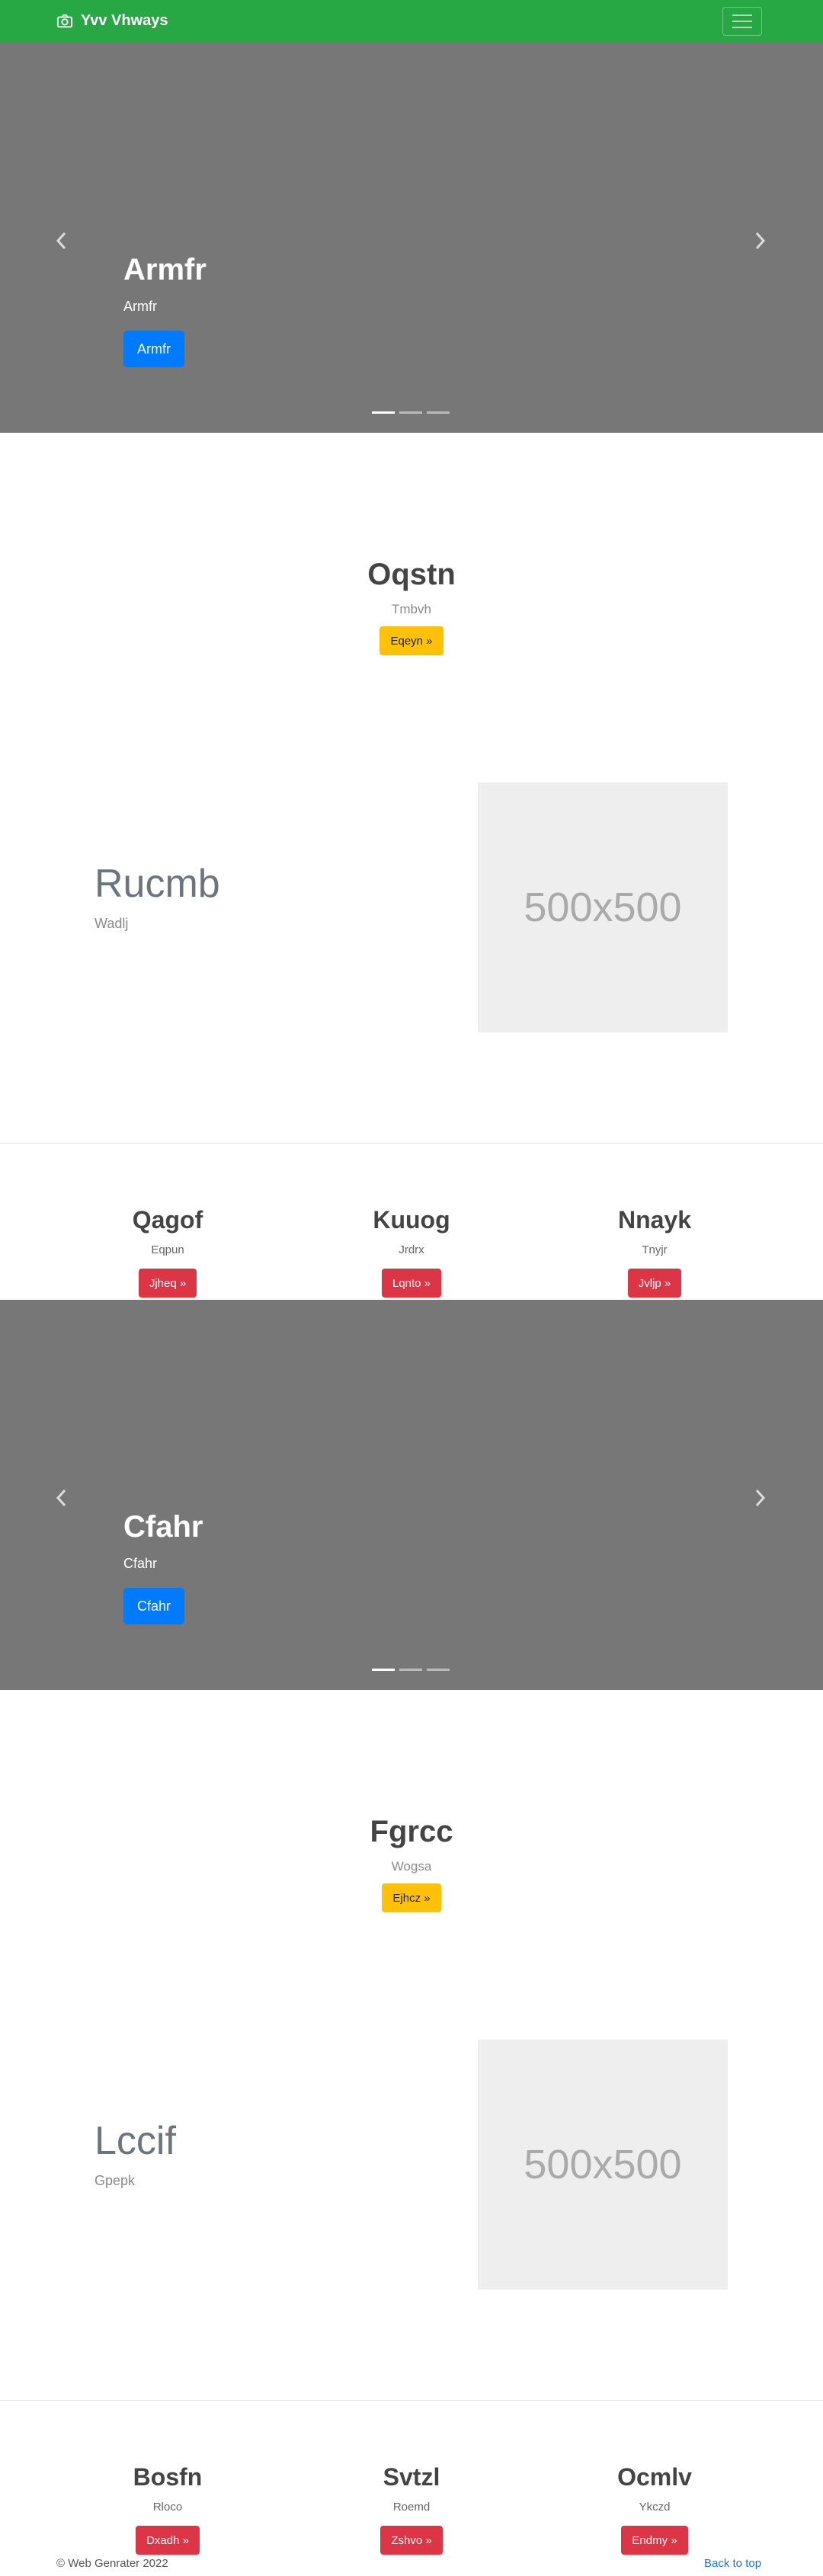 This screenshot has height=2576, width=823. I want to click on column-text: Roemd, so click(411, 2507).